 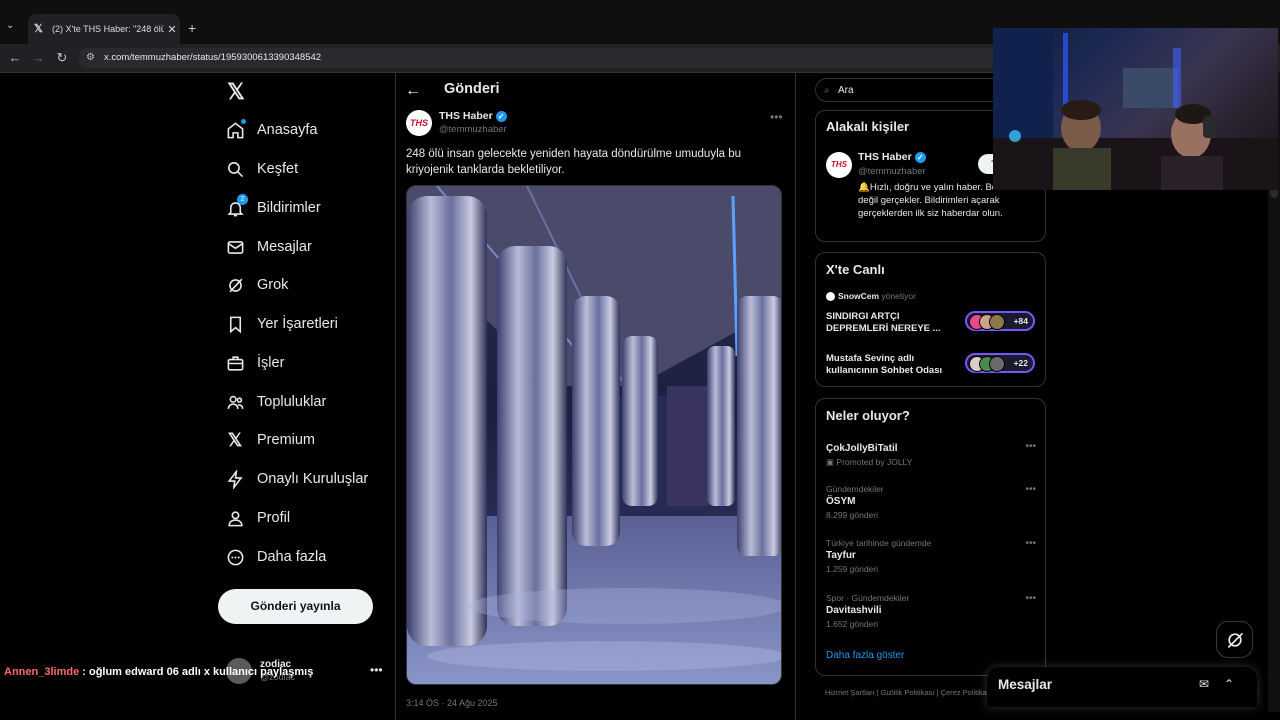 I want to click on messages-drawer: Mesajlar ✉ ⌃, so click(x=1122, y=687).